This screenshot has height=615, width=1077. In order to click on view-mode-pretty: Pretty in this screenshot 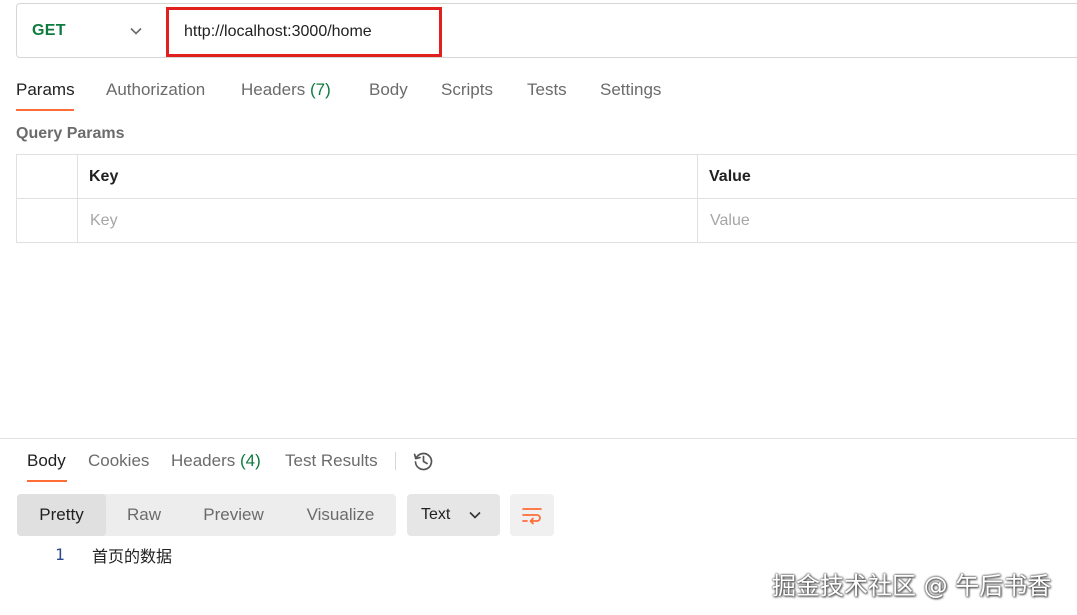, I will do `click(61, 515)`.